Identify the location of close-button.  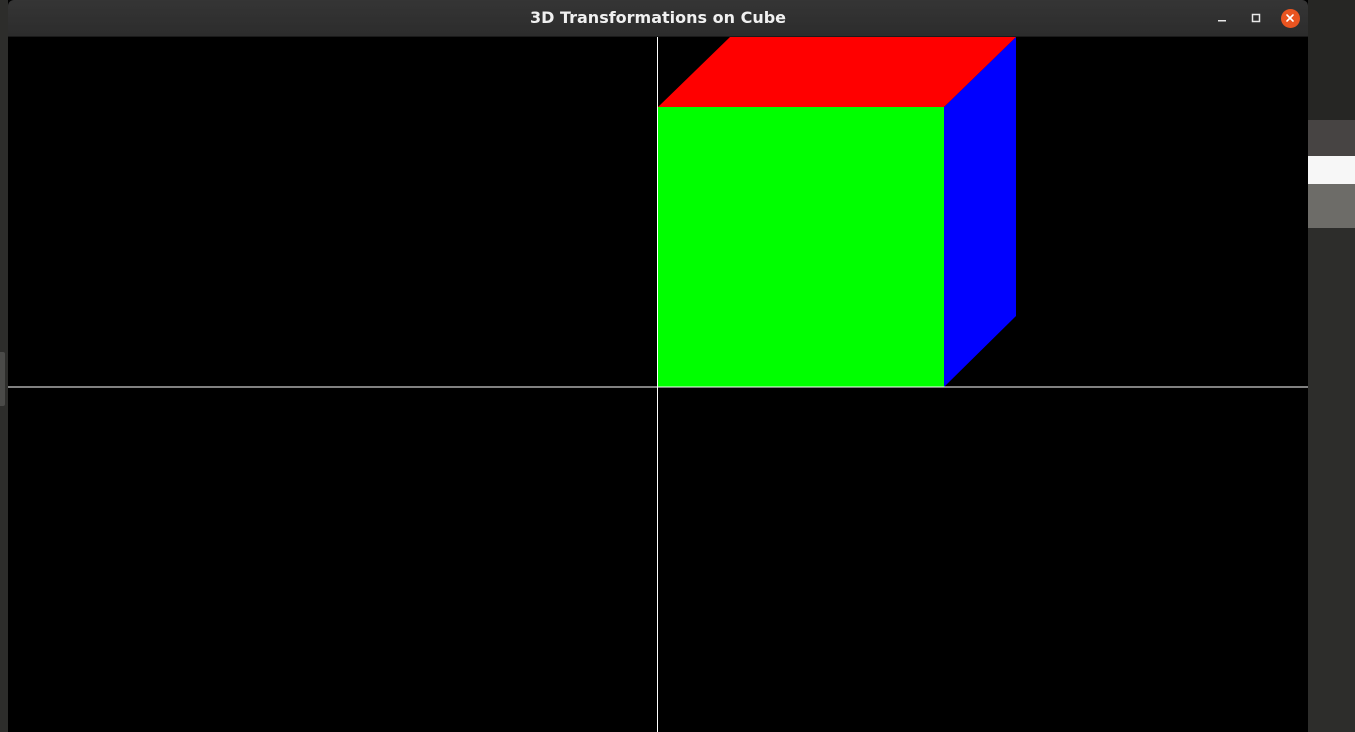
(1290, 18).